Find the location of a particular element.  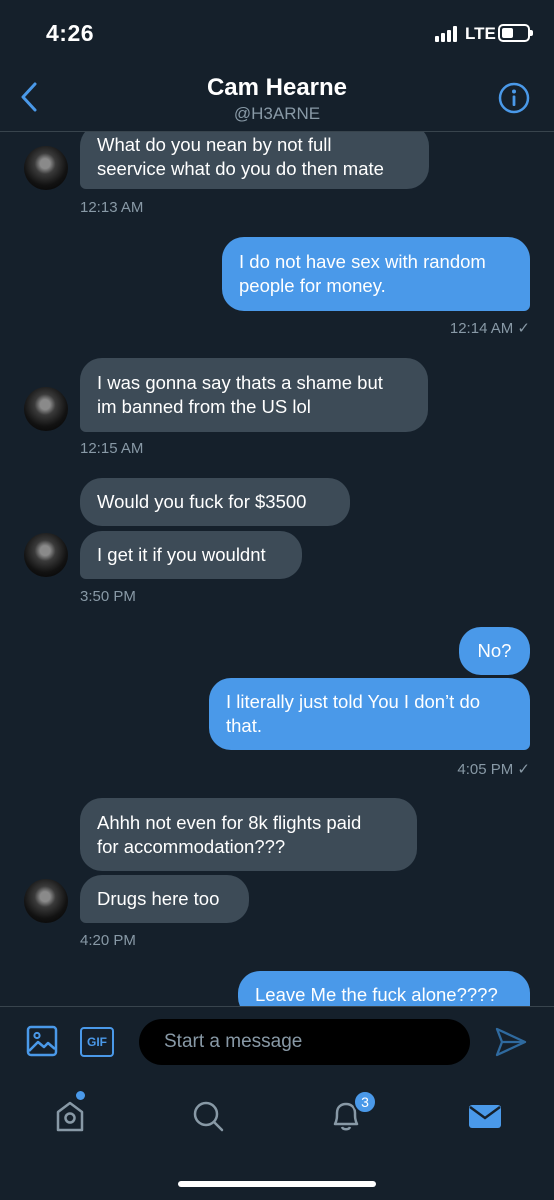

messages-mail-icon is located at coordinates (485, 1116).